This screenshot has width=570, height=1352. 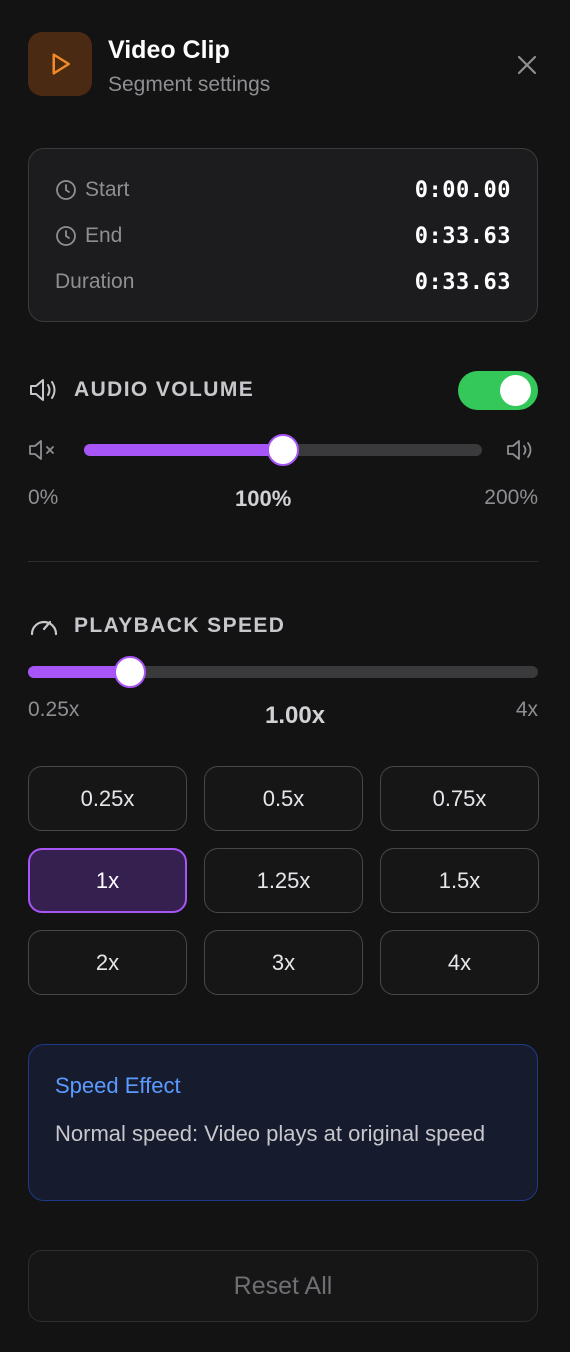 What do you see at coordinates (515, 390) in the screenshot?
I see `toggle-knob` at bounding box center [515, 390].